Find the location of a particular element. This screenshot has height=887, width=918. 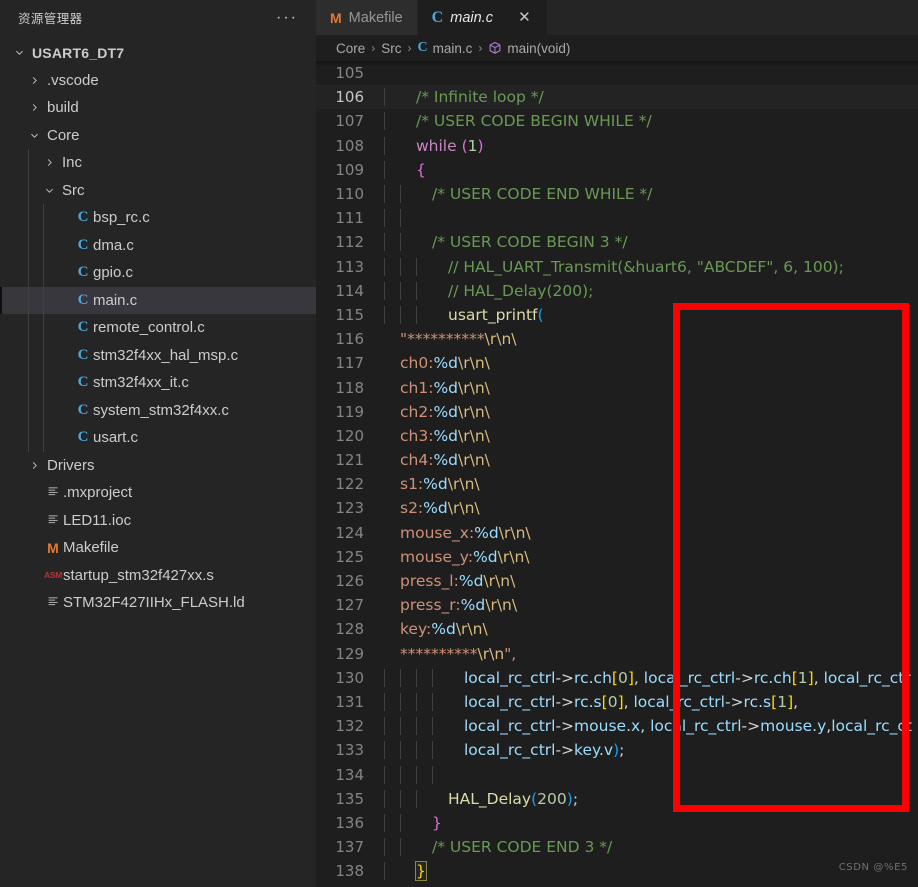

code-line: 122 s1:%d\r\n\ is located at coordinates (617, 484).